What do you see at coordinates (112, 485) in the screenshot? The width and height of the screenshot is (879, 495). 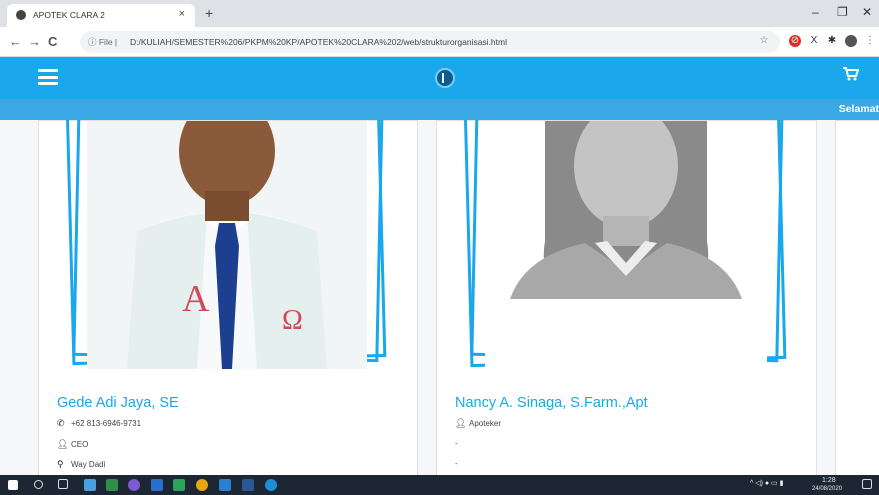 I see `app-icon-au` at bounding box center [112, 485].